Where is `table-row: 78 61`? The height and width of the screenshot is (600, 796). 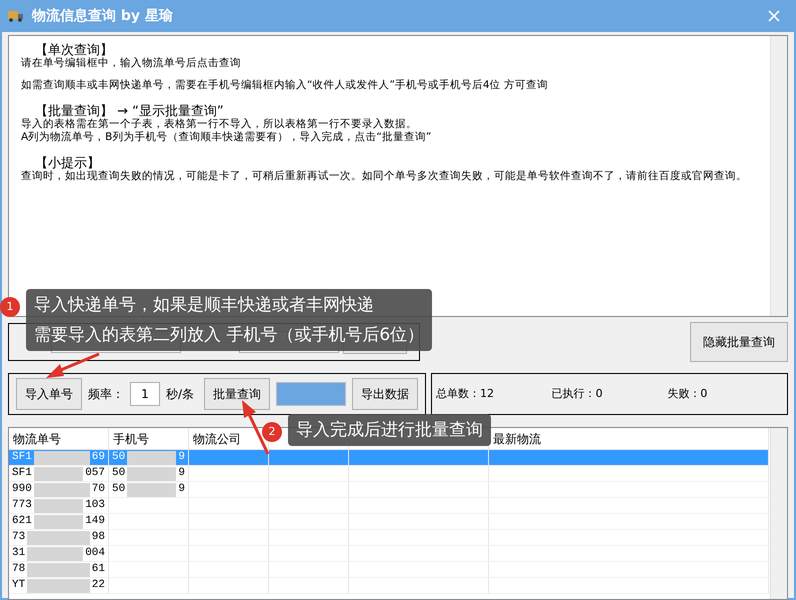 table-row: 78 61 is located at coordinates (389, 570).